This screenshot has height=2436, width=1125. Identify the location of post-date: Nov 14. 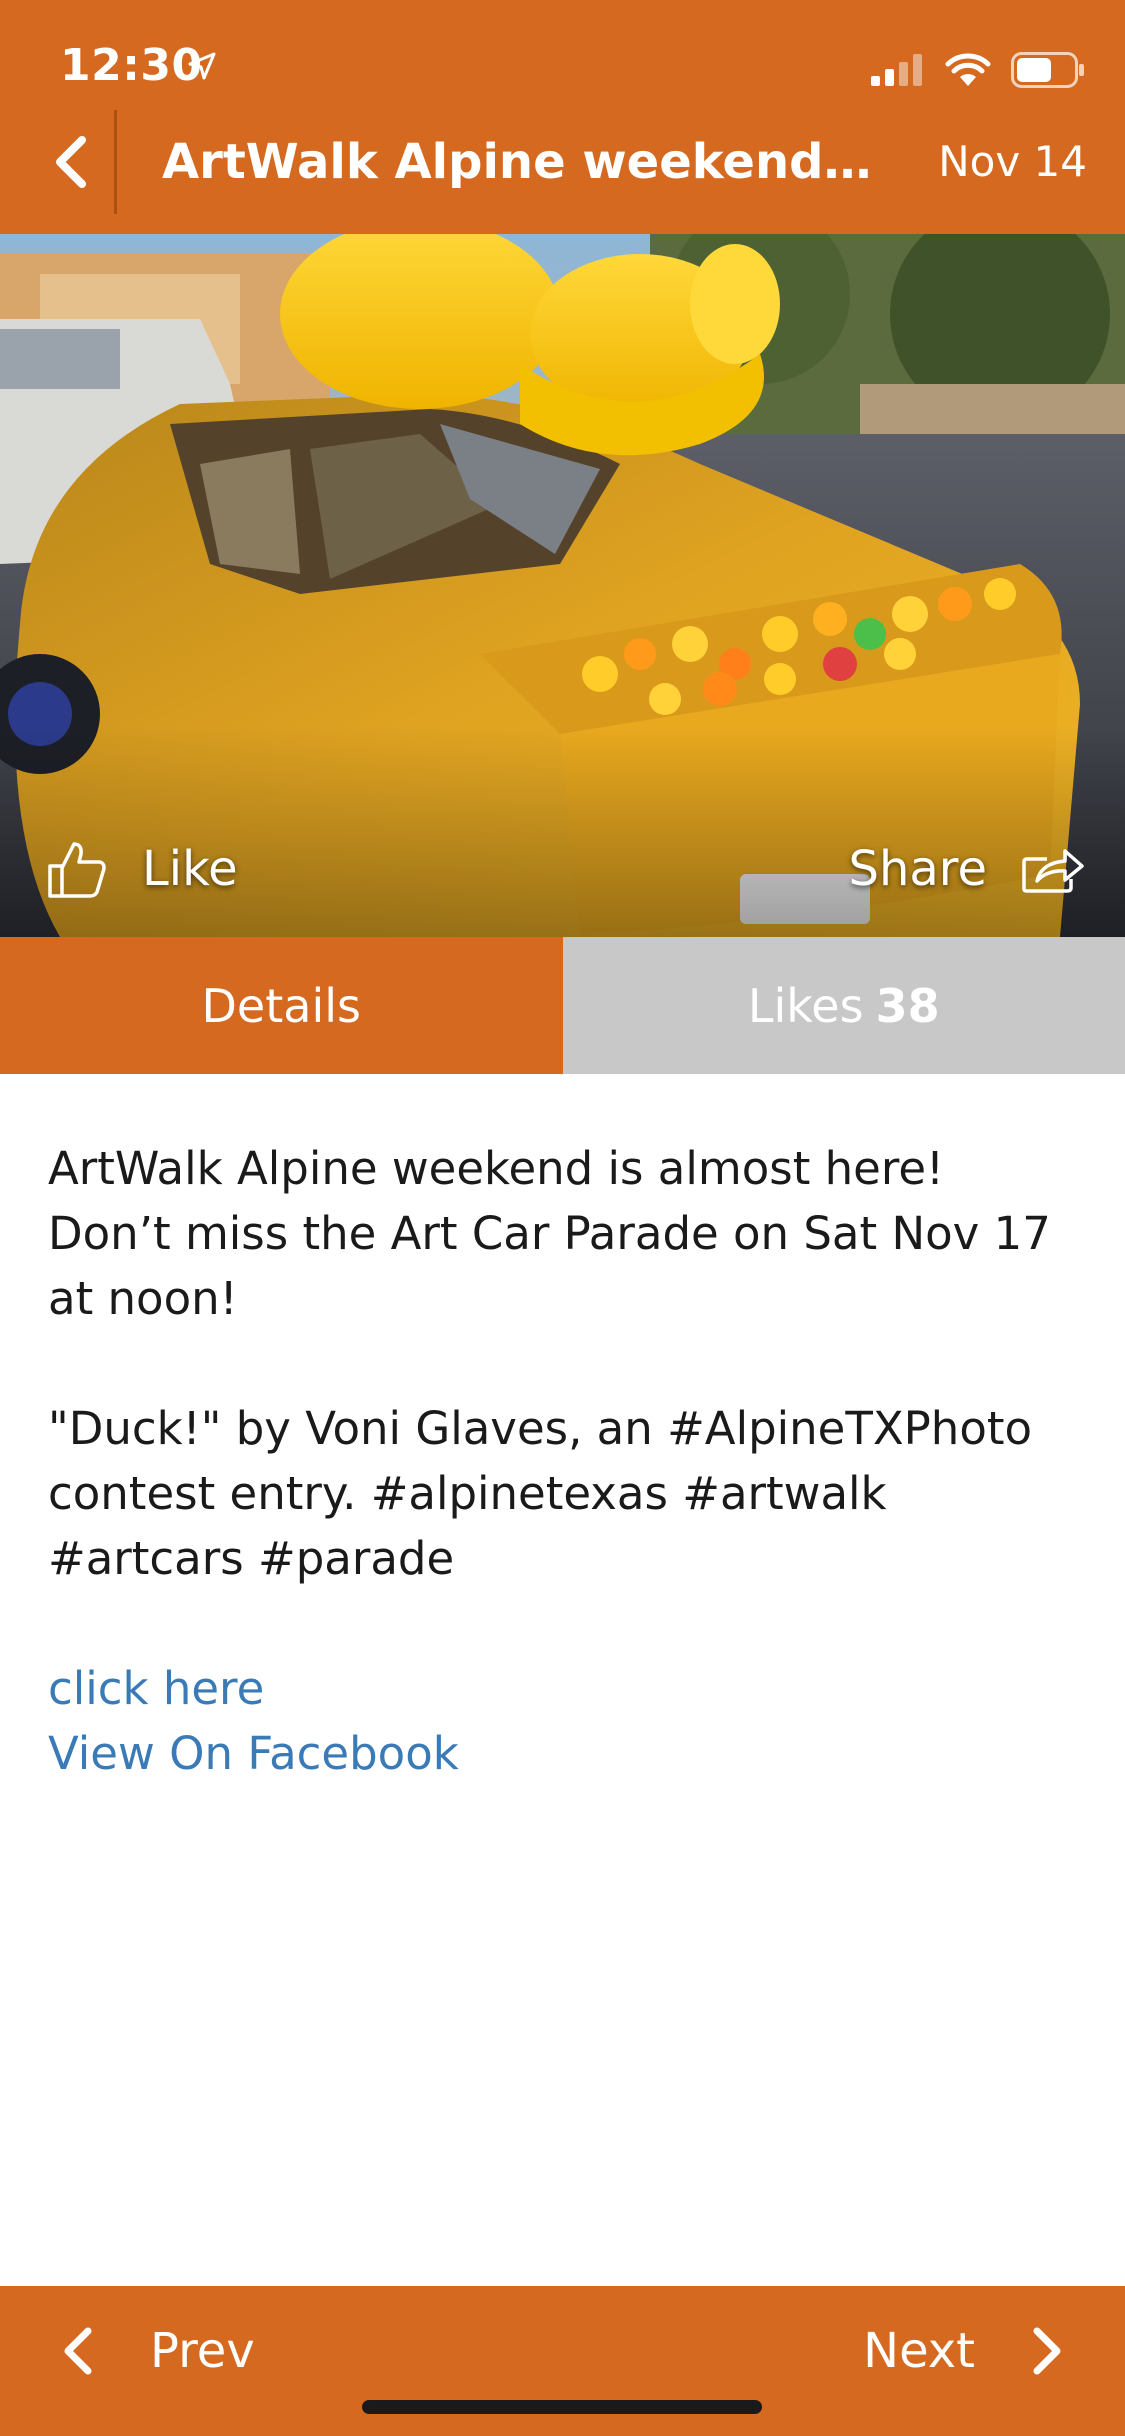
(1012, 161).